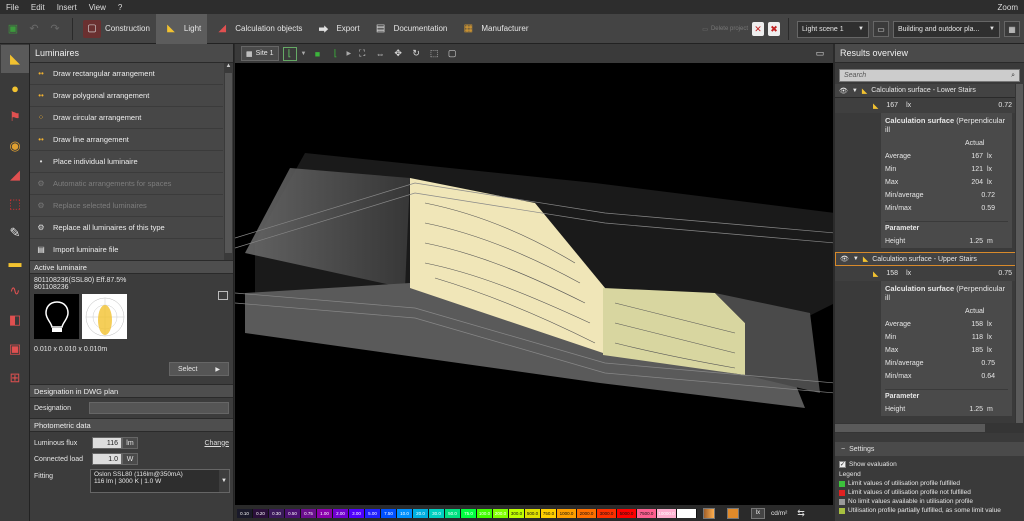 Image resolution: width=1024 pixels, height=521 pixels. What do you see at coordinates (801, 513) in the screenshot?
I see `swap-icon: ⇆` at bounding box center [801, 513].